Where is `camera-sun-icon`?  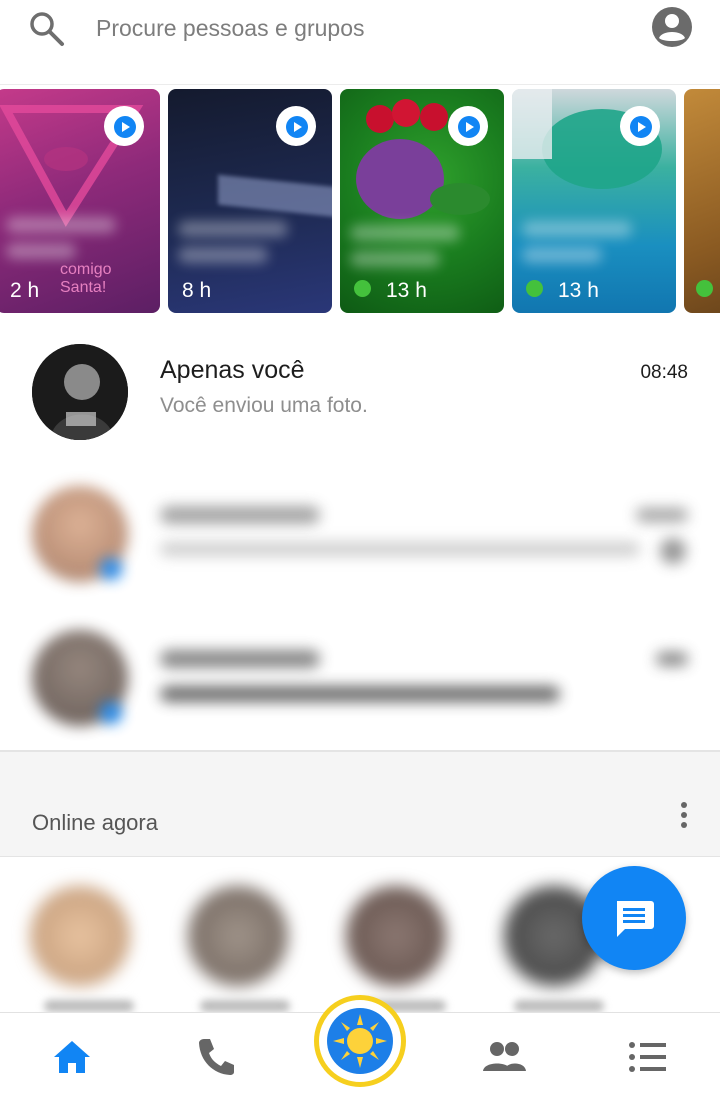 camera-sun-icon is located at coordinates (360, 1041).